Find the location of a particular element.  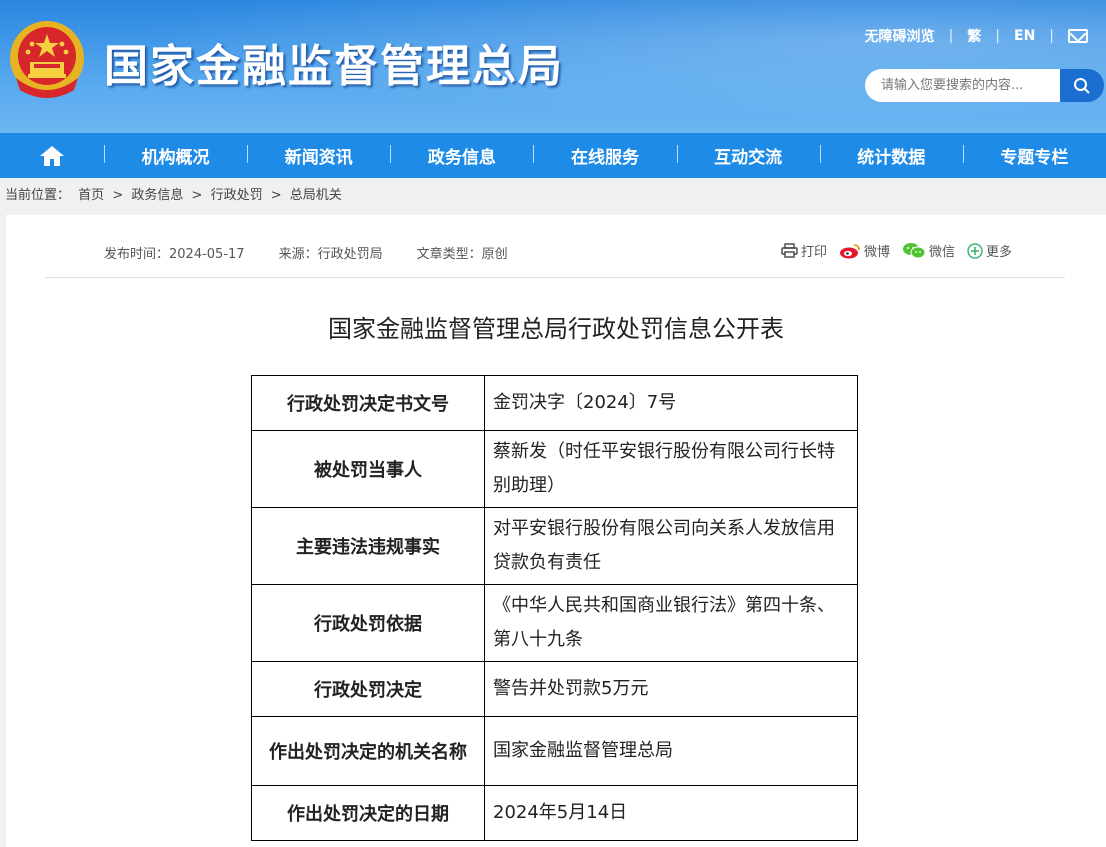

search-input is located at coordinates (962, 85).